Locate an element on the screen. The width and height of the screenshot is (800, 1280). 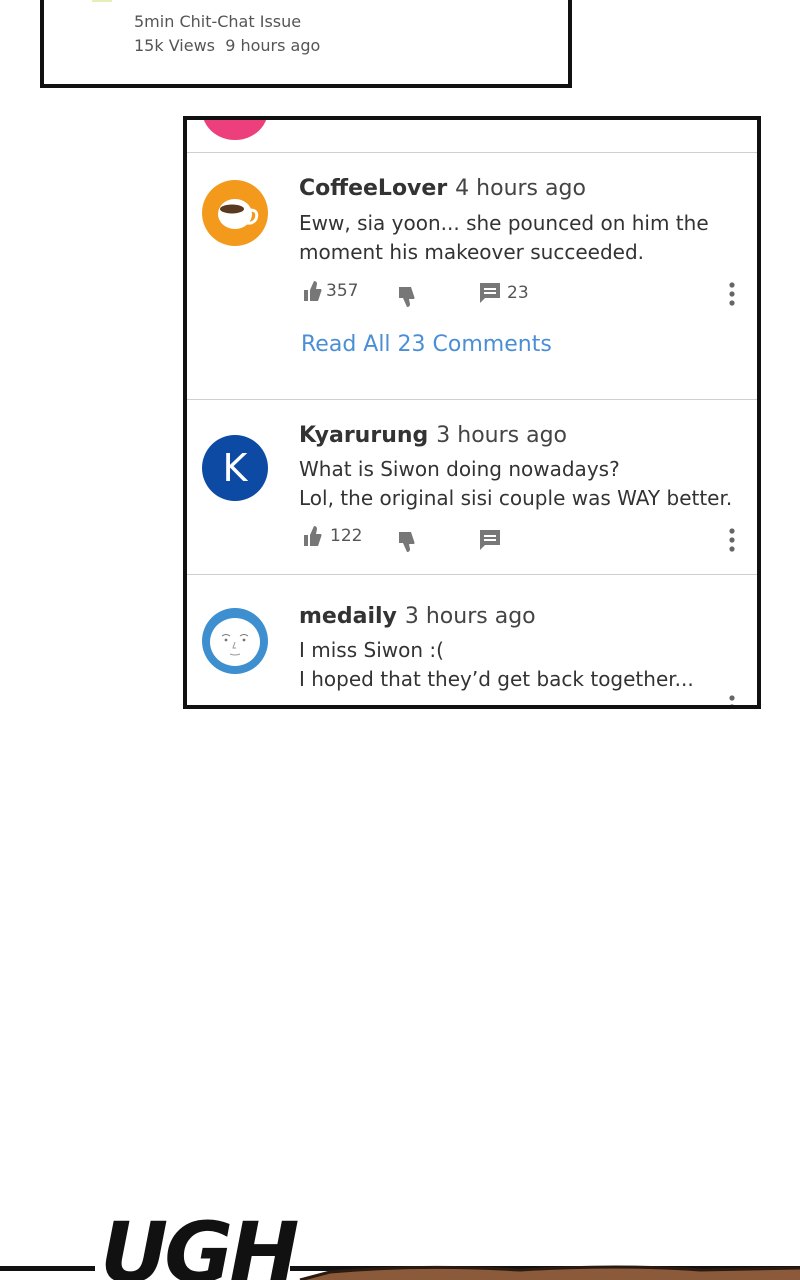
sfx-text: UGH is located at coordinates (199, 1242).